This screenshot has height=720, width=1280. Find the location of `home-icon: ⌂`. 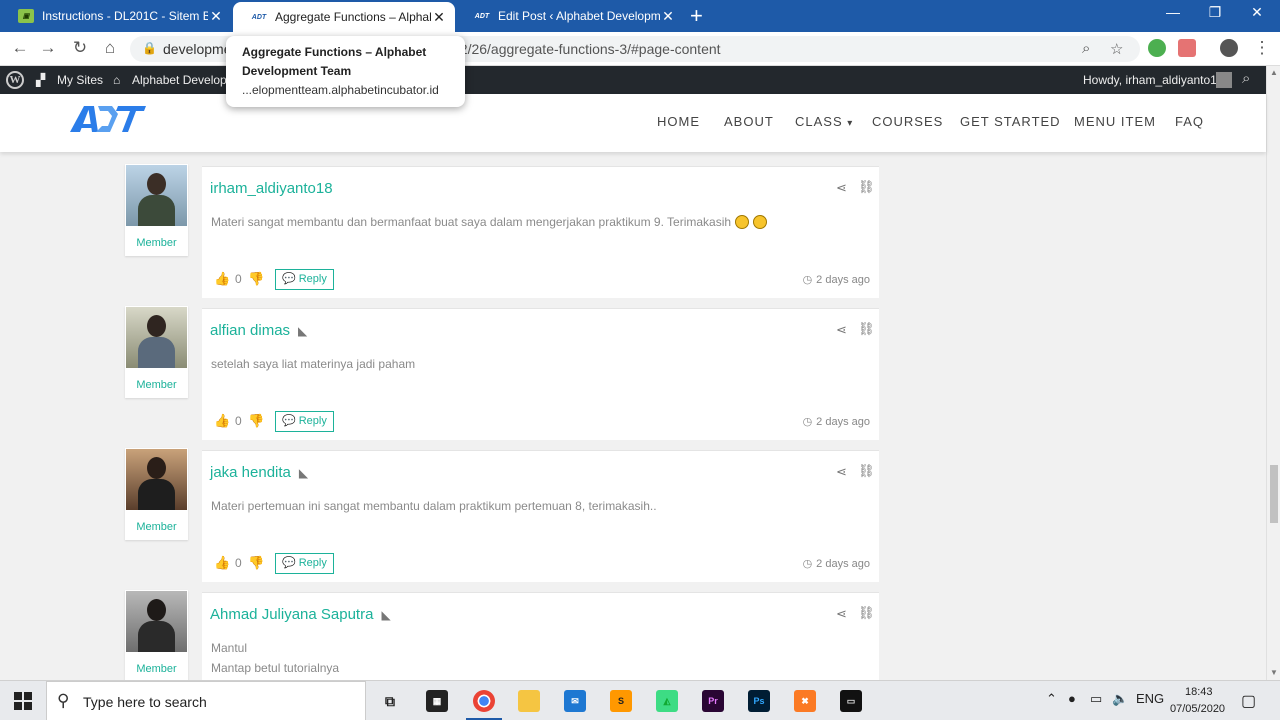

home-icon: ⌂ is located at coordinates (110, 48).